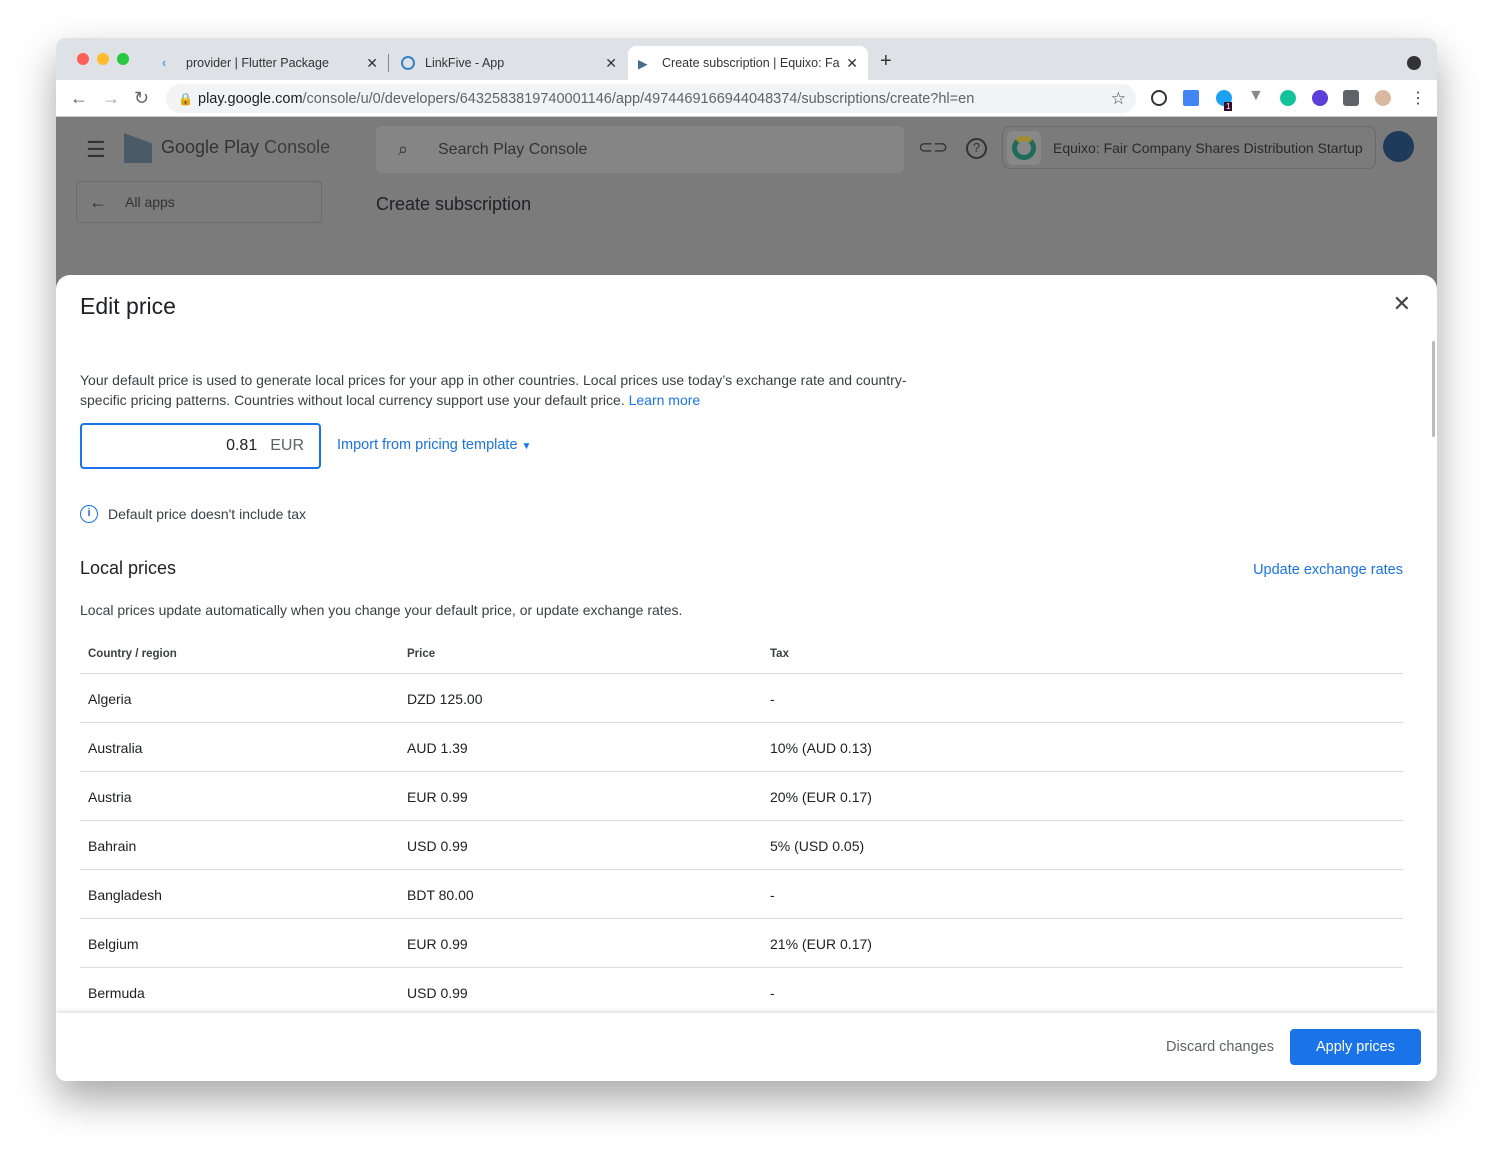  I want to click on tab-title: Create subscription | Equixo: Fa, so click(751, 63).